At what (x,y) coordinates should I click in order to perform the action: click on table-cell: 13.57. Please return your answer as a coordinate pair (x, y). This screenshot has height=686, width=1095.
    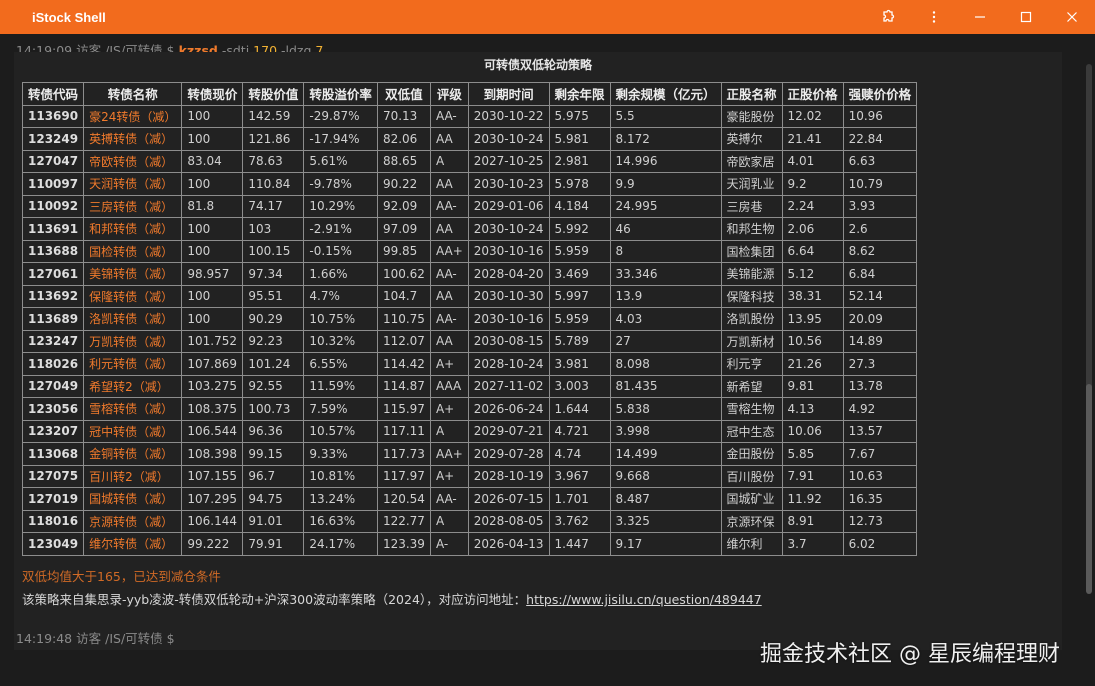
    Looking at the image, I should click on (880, 431).